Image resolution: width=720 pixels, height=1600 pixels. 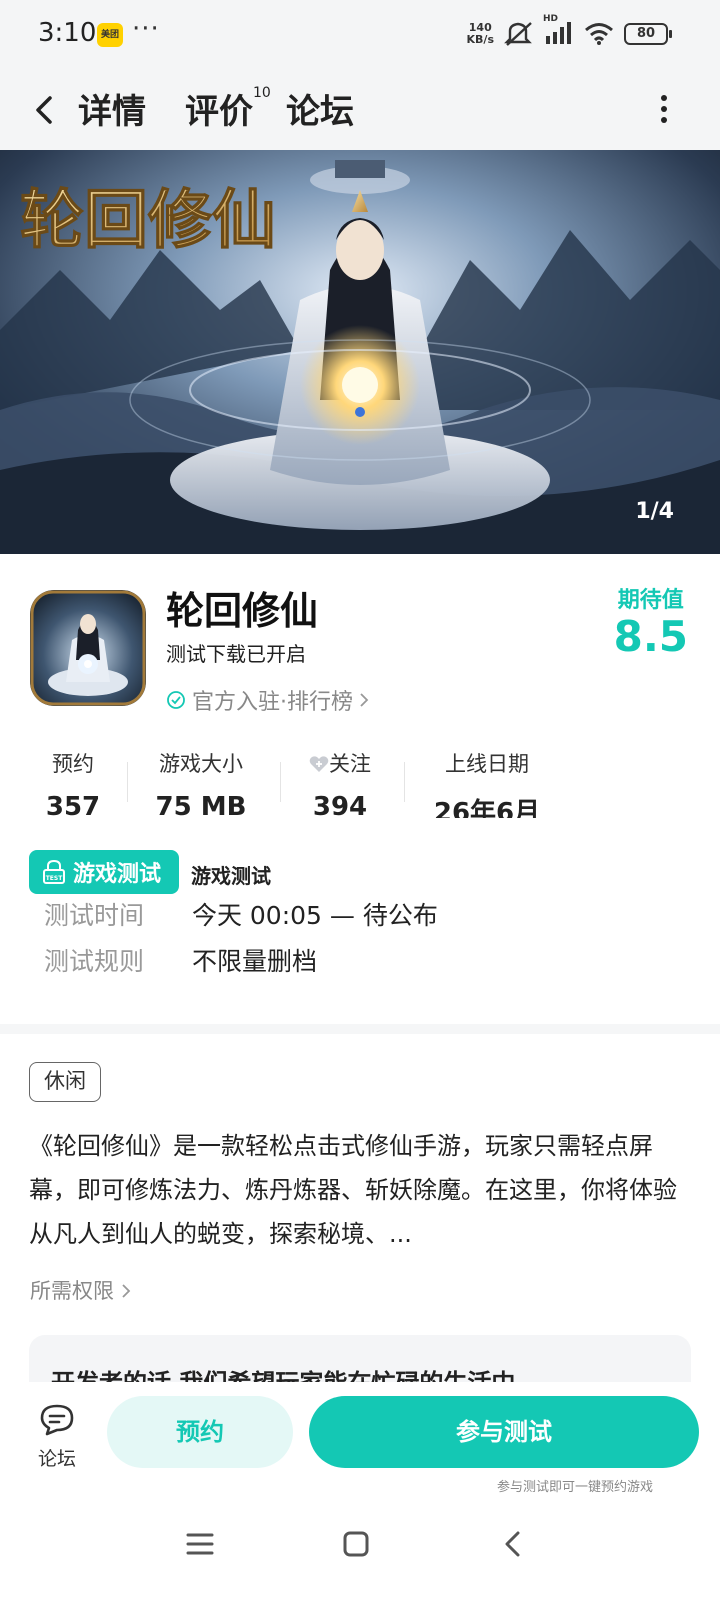 I want to click on test-time-value: 今天 00:05 — 待公布, so click(x=314, y=915).